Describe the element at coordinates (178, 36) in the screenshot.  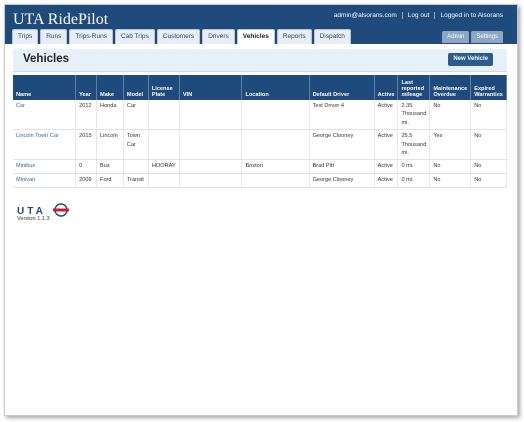
I see `tab-customers: Customers` at that location.